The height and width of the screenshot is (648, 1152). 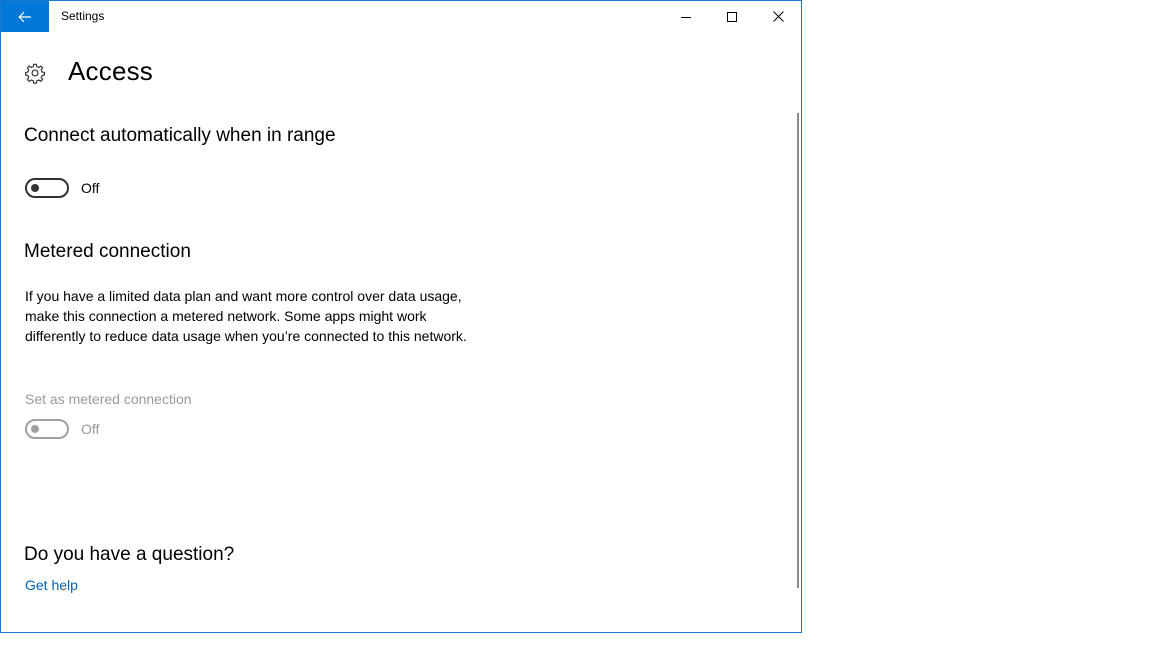 I want to click on back-button, so click(x=25, y=16).